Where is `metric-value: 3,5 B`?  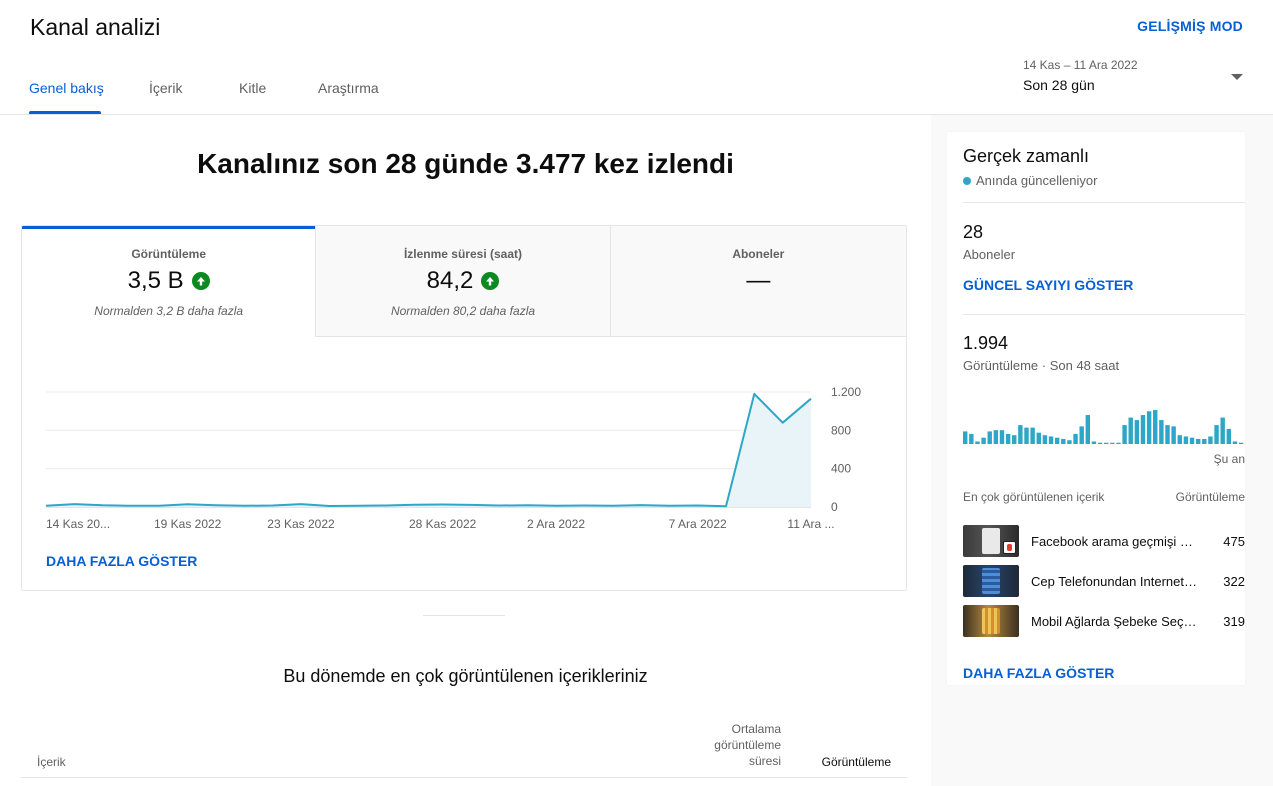 metric-value: 3,5 B is located at coordinates (155, 280).